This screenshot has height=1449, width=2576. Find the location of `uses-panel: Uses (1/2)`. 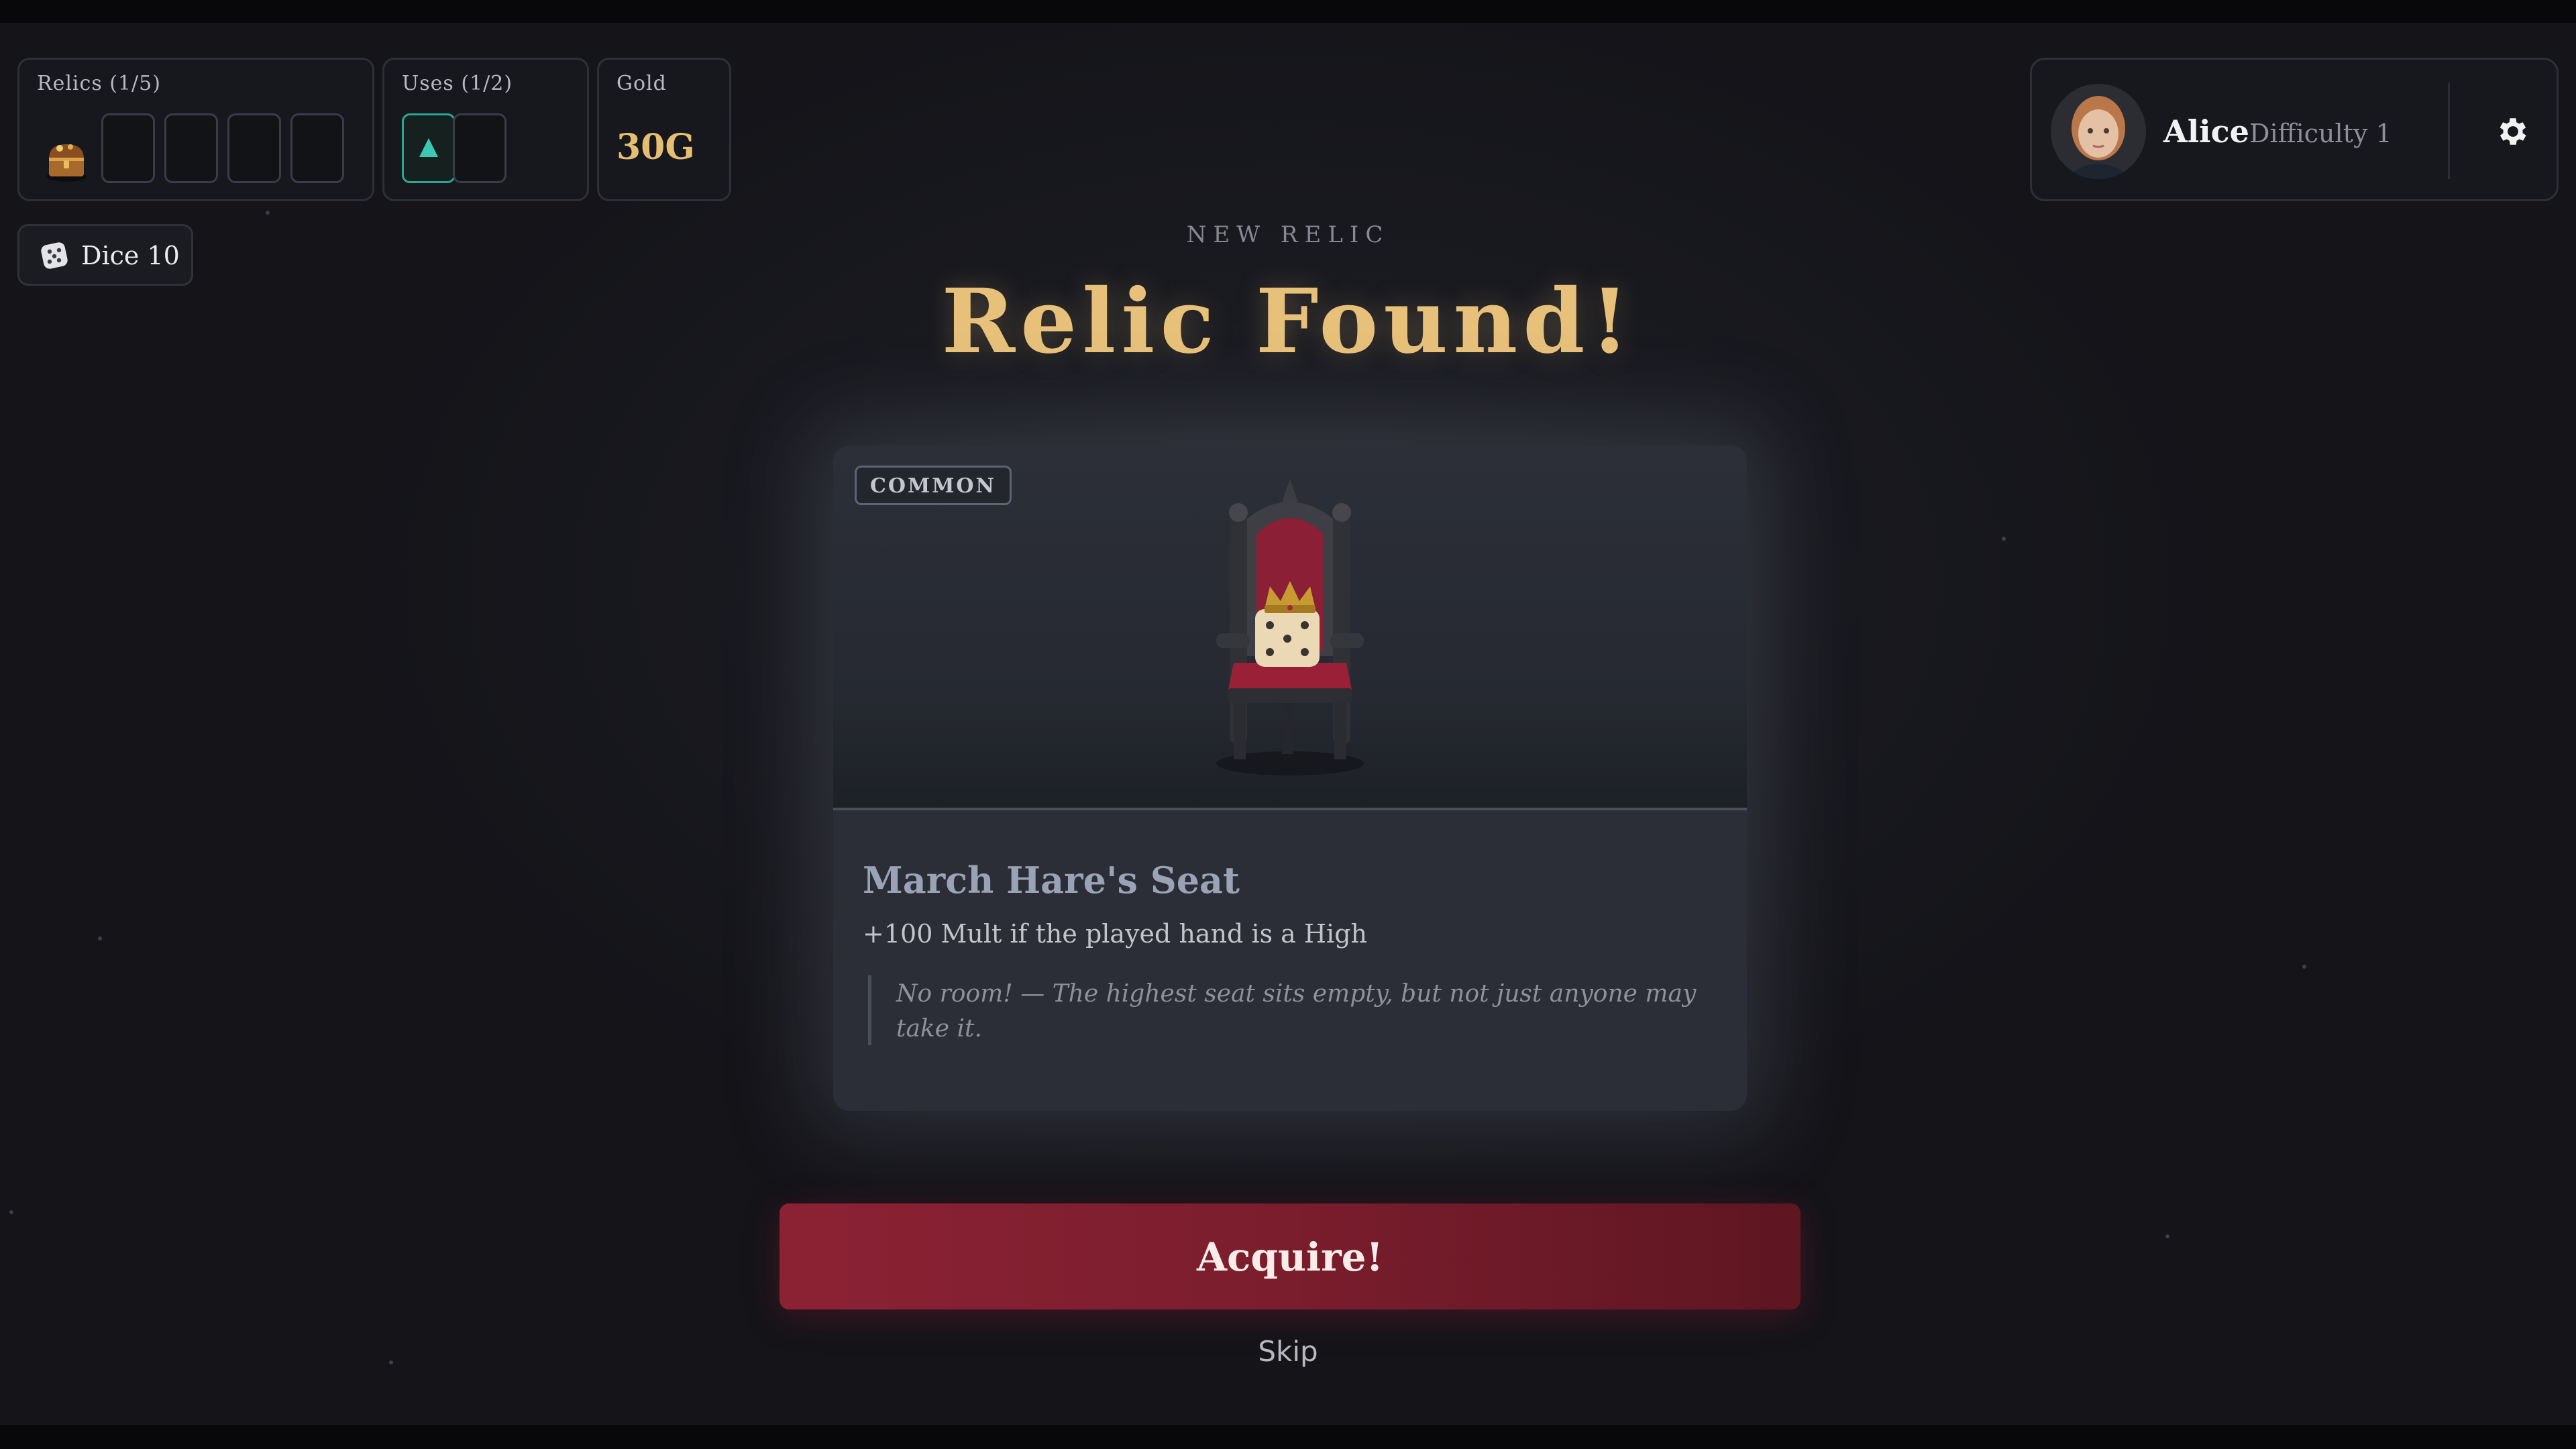

uses-panel: Uses (1/2) is located at coordinates (485, 129).